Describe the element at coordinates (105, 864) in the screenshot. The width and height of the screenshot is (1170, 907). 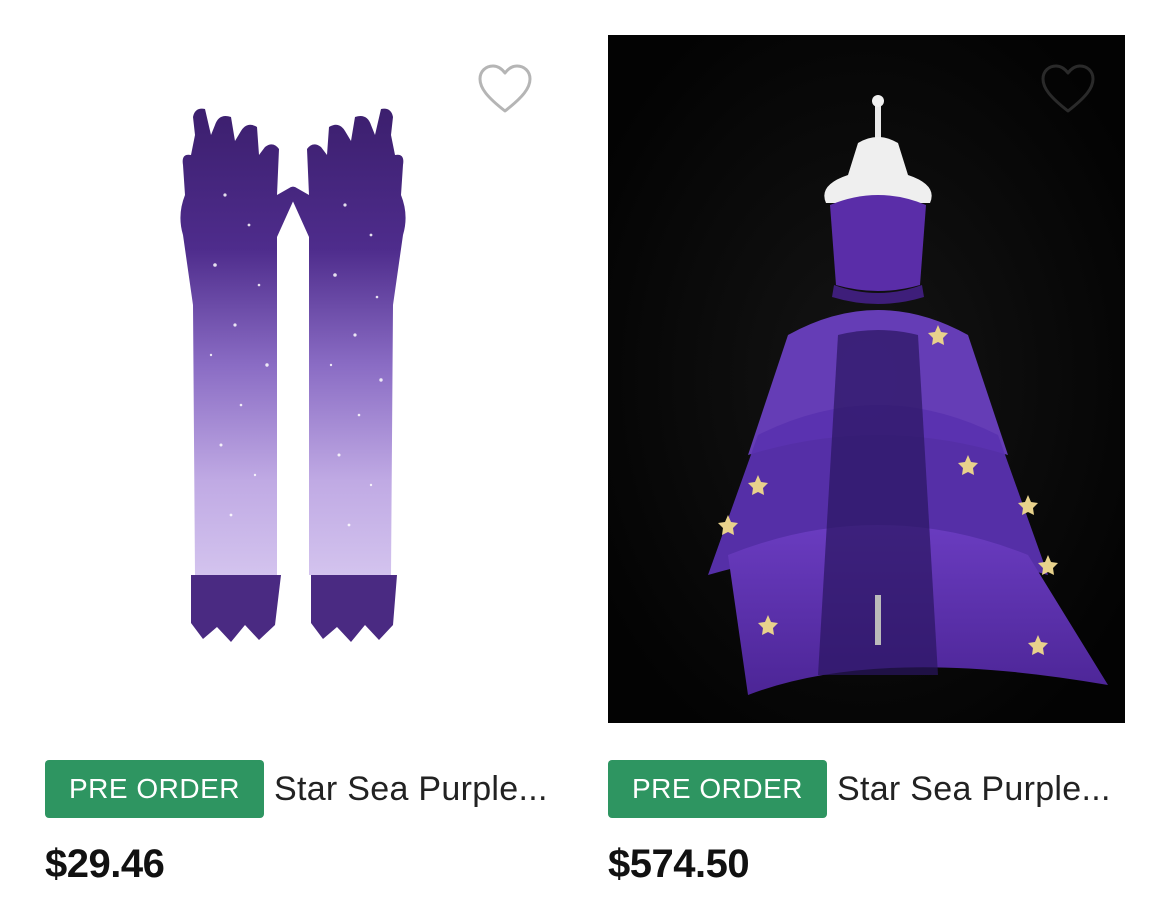
I see `product-price: $29.46` at that location.